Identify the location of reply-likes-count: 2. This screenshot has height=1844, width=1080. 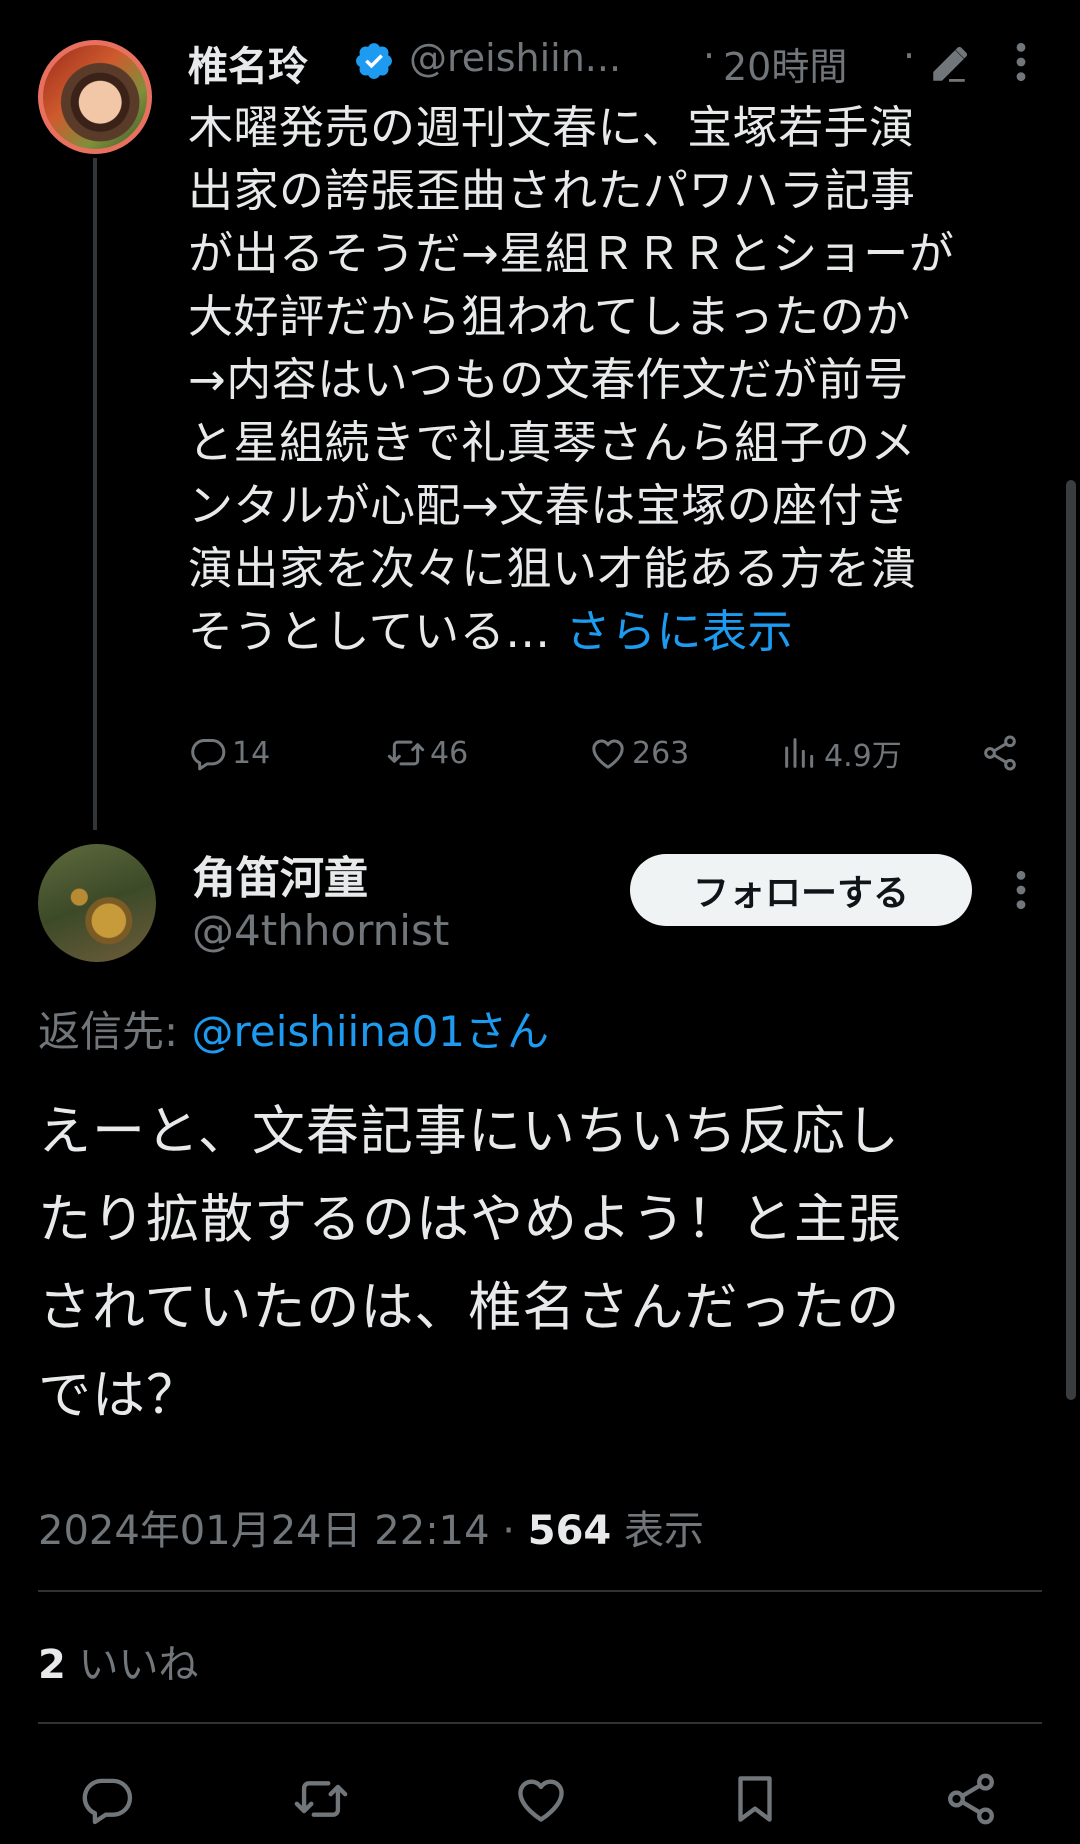
(52, 1665).